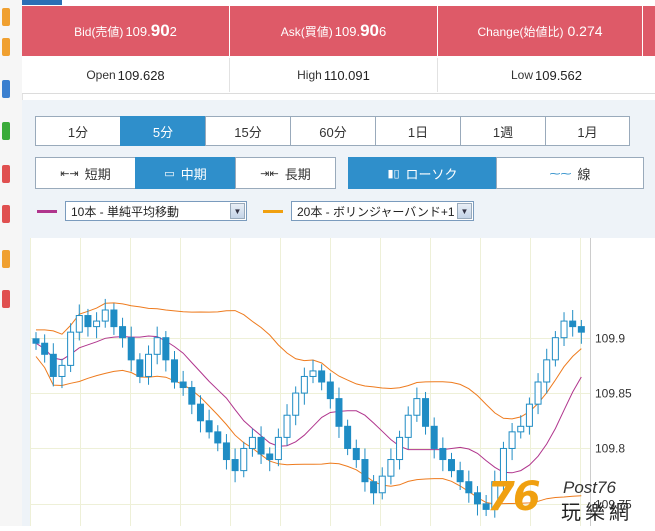 The width and height of the screenshot is (655, 531). I want to click on open-stat: Open 109.628, so click(125, 75).